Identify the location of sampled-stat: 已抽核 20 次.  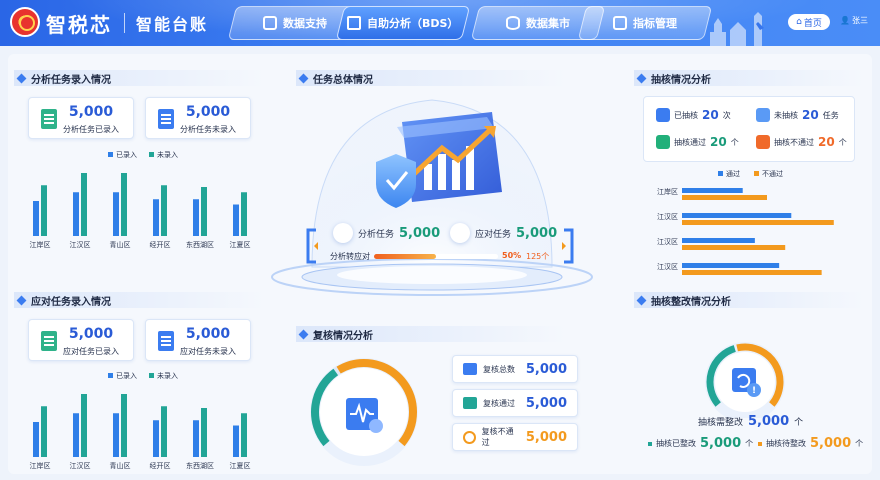
(693, 115).